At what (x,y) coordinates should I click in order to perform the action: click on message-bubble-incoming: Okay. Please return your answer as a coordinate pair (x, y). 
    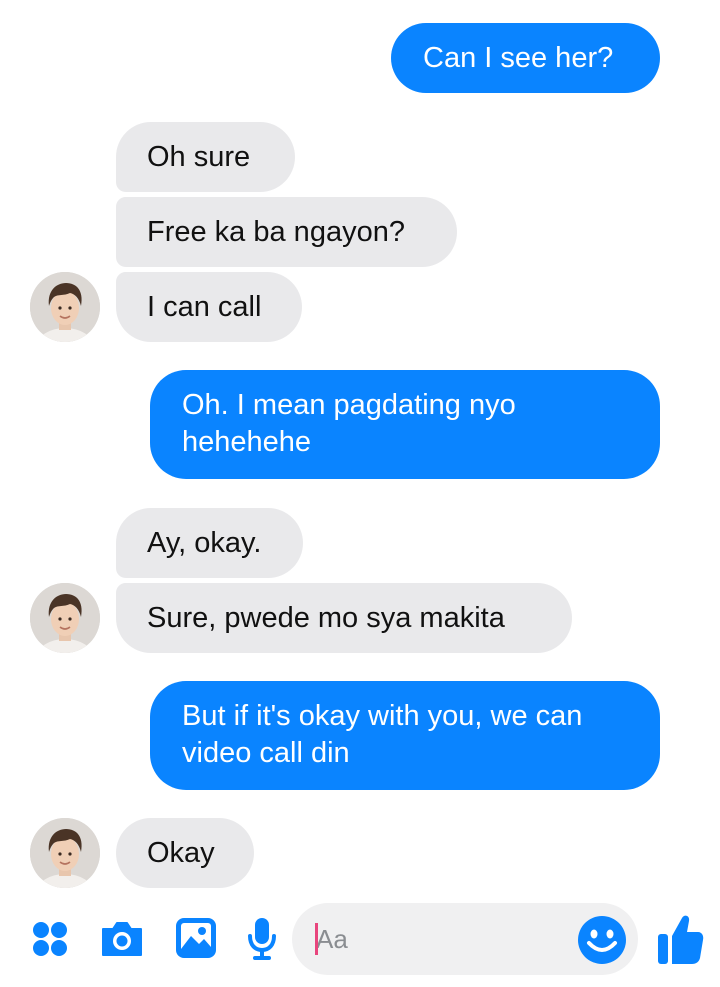
    Looking at the image, I should click on (185, 853).